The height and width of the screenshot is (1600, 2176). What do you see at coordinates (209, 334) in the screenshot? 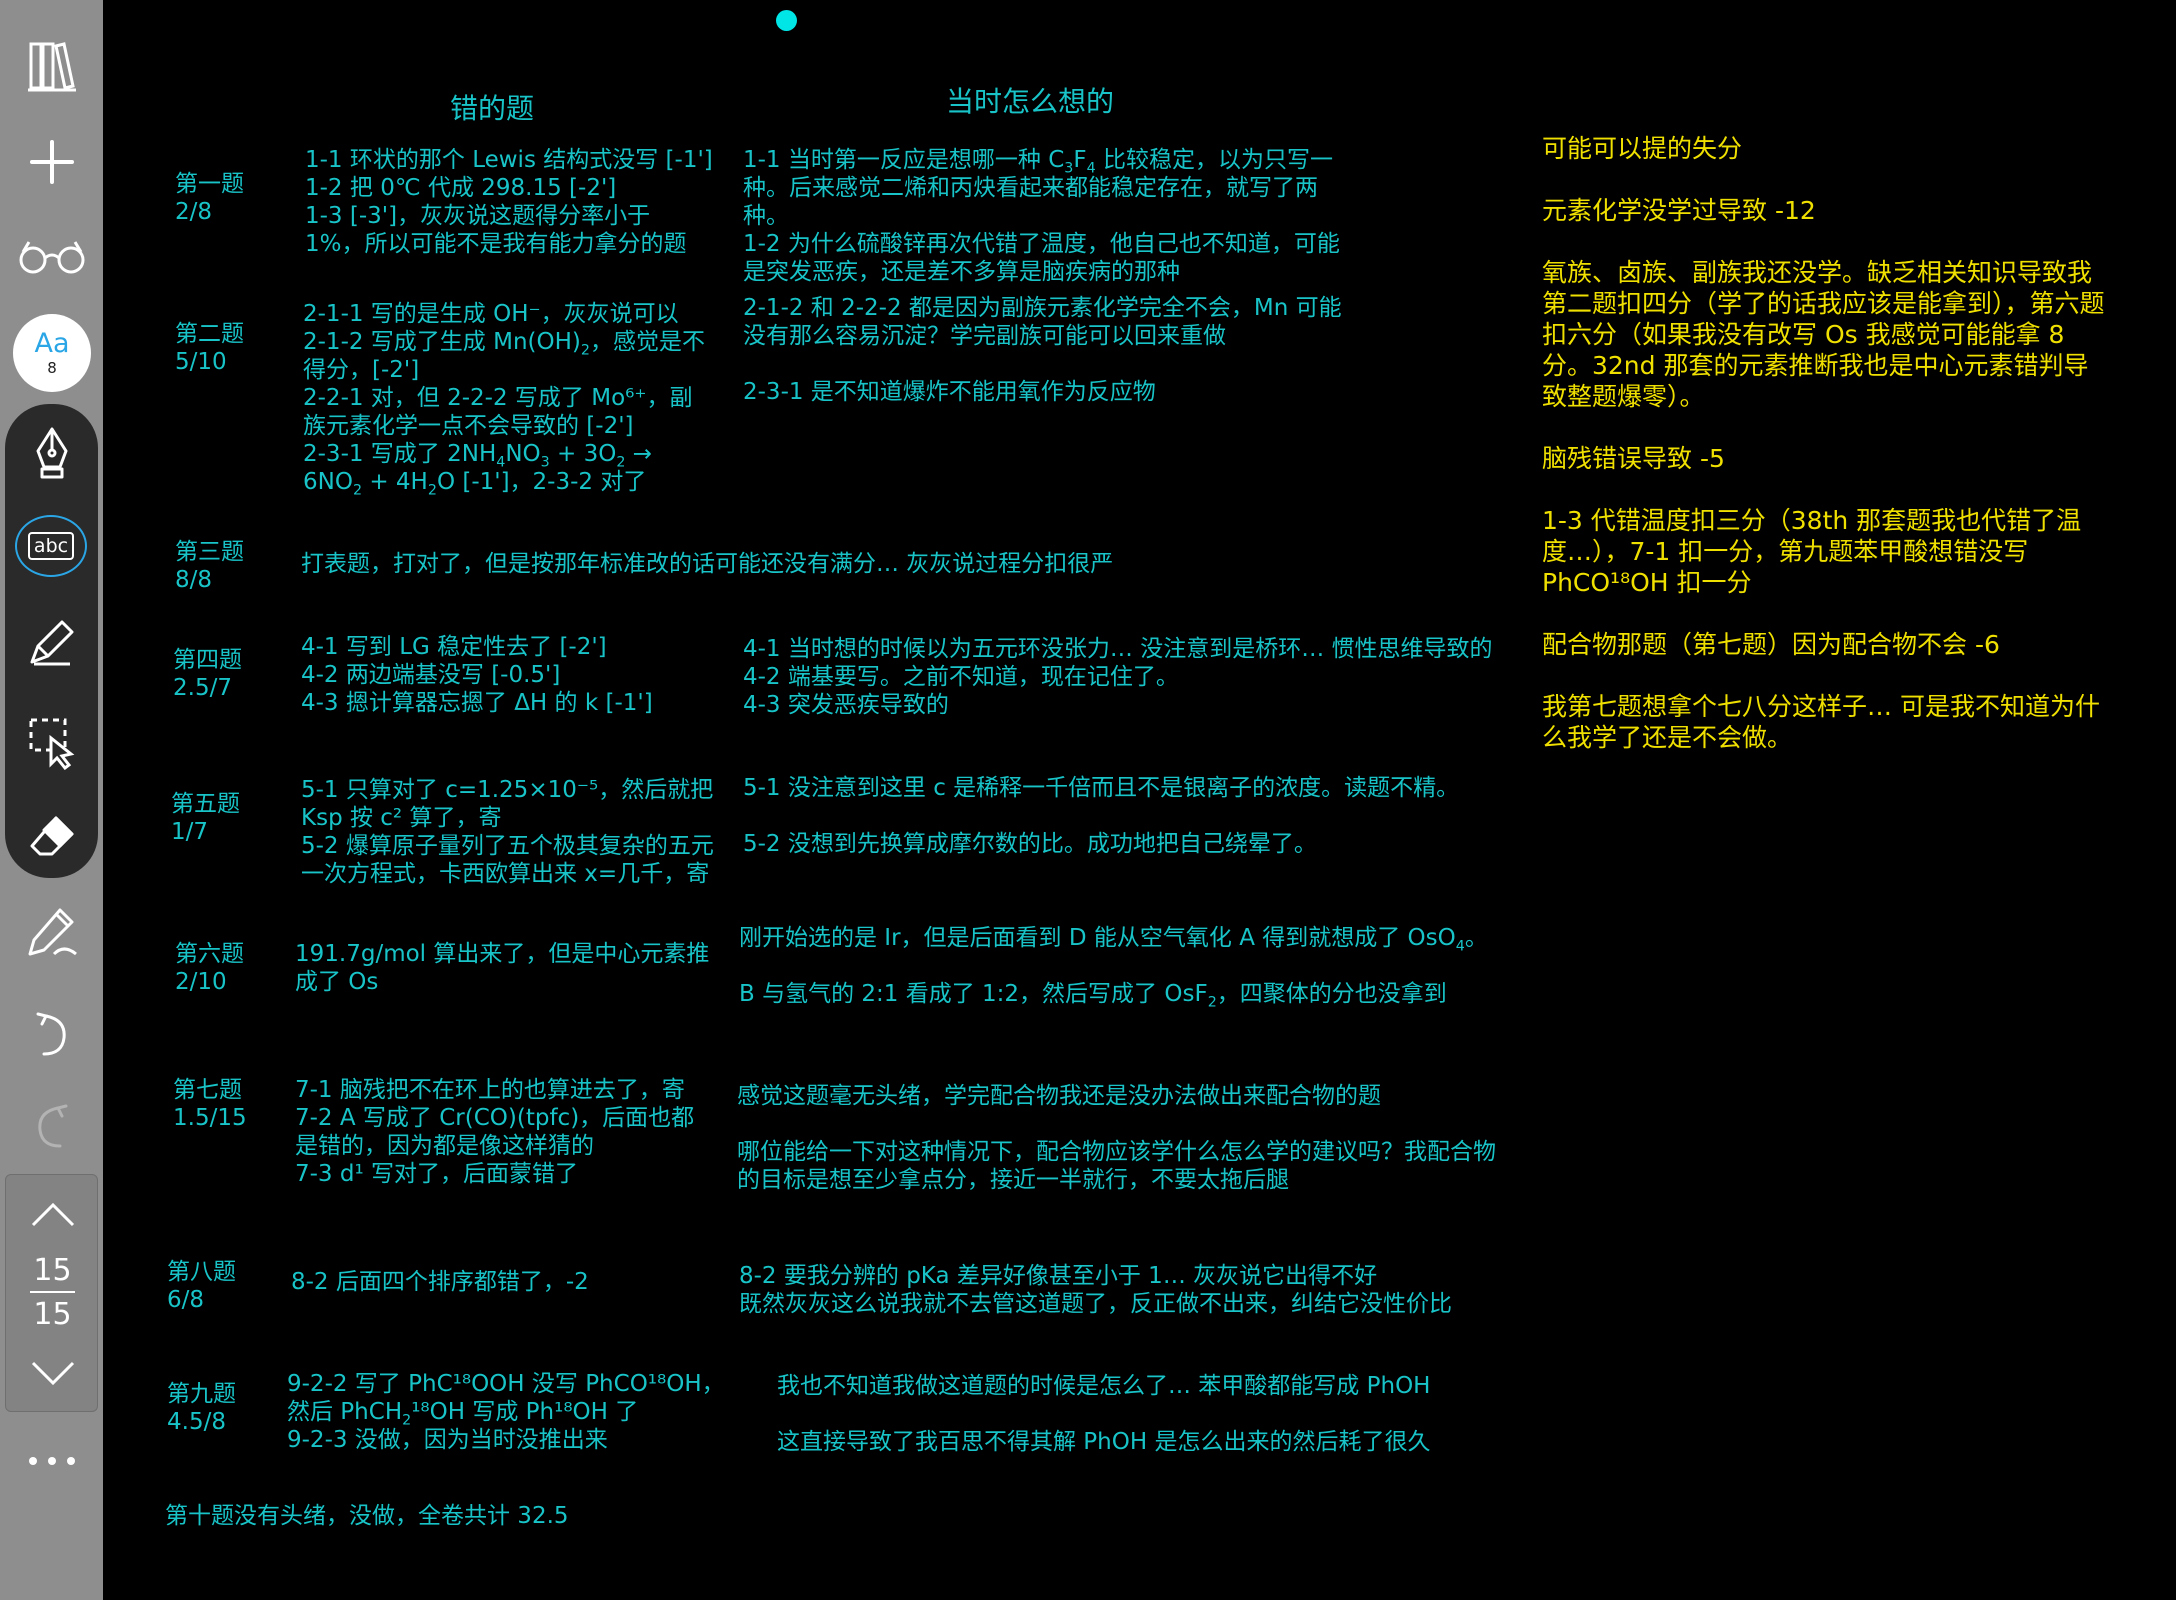
I see `q2-title: 第二题` at bounding box center [209, 334].